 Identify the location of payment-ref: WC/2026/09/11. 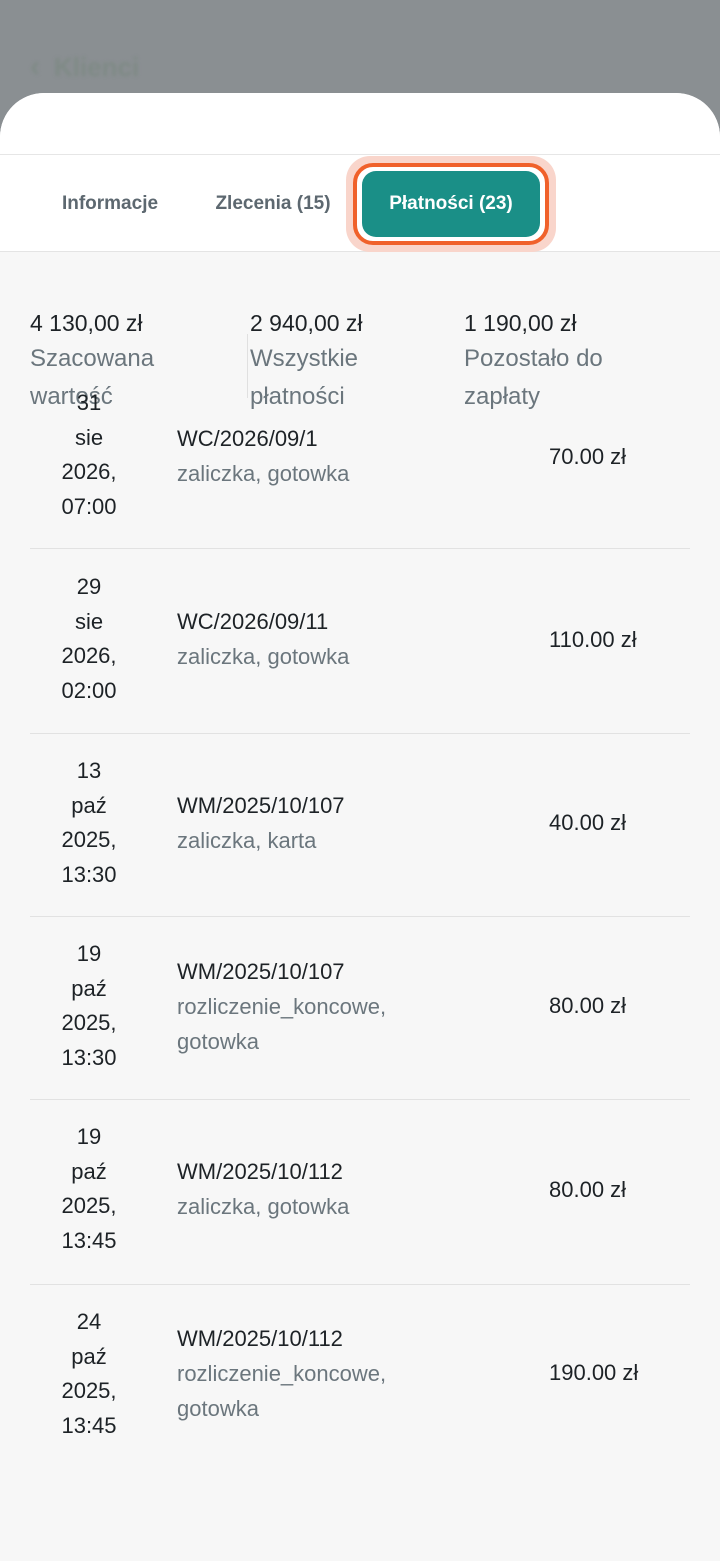
(253, 621).